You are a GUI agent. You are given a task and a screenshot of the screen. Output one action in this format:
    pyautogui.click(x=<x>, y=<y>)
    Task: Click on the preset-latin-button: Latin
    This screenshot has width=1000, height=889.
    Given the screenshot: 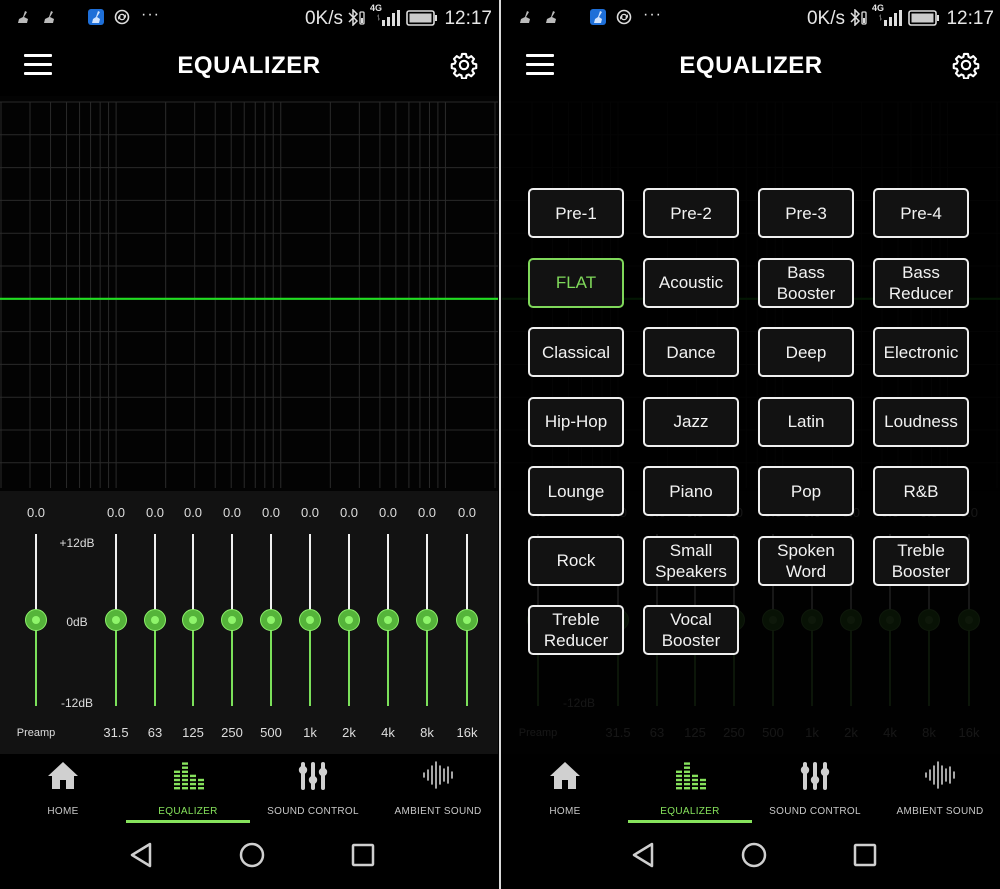 What is the action you would take?
    pyautogui.click(x=806, y=421)
    